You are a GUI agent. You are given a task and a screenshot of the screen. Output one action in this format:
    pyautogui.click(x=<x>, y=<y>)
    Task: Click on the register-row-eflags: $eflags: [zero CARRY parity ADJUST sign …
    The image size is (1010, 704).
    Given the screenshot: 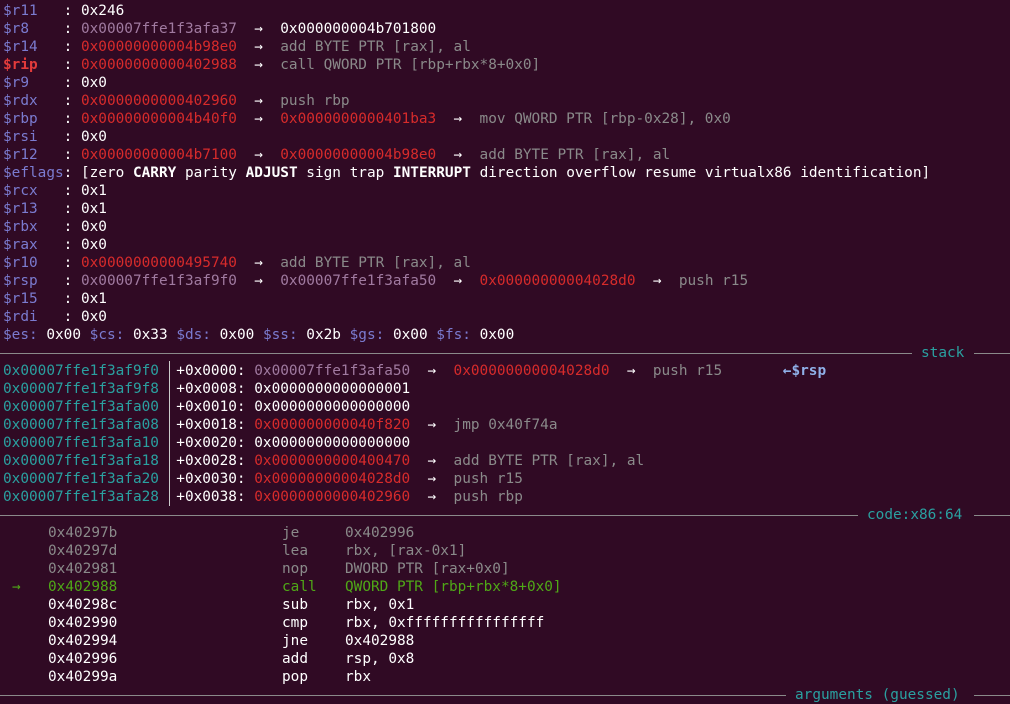 What is the action you would take?
    pyautogui.click(x=467, y=173)
    